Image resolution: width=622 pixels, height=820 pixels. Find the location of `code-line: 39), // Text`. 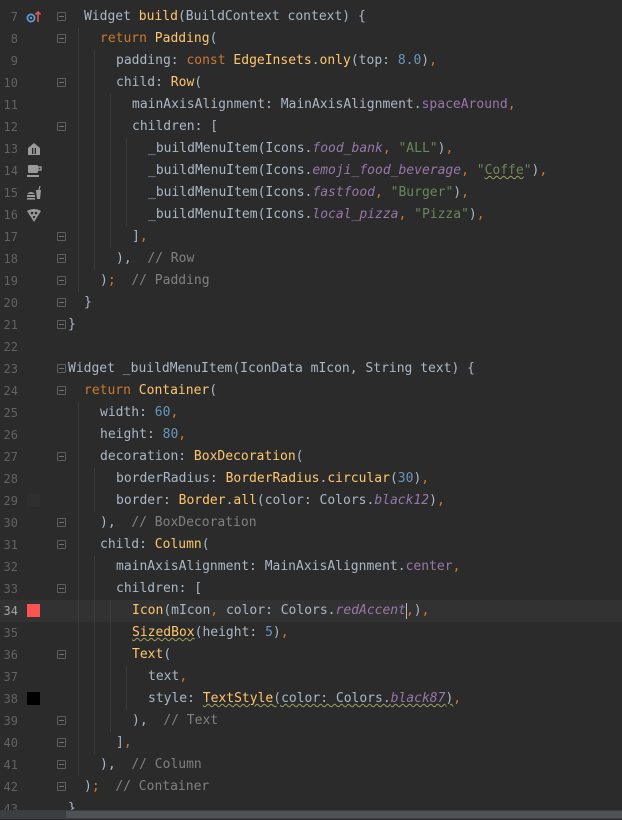

code-line: 39), // Text is located at coordinates (311, 721).